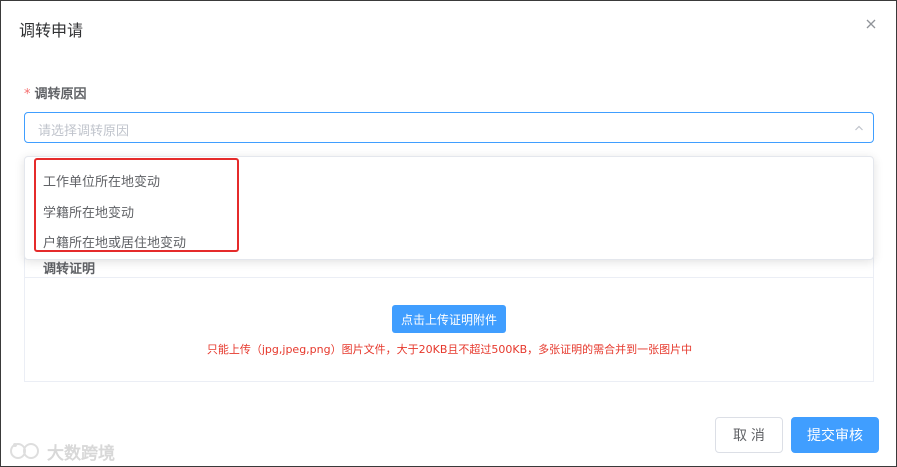  I want to click on chevron-up-icon, so click(859, 128).